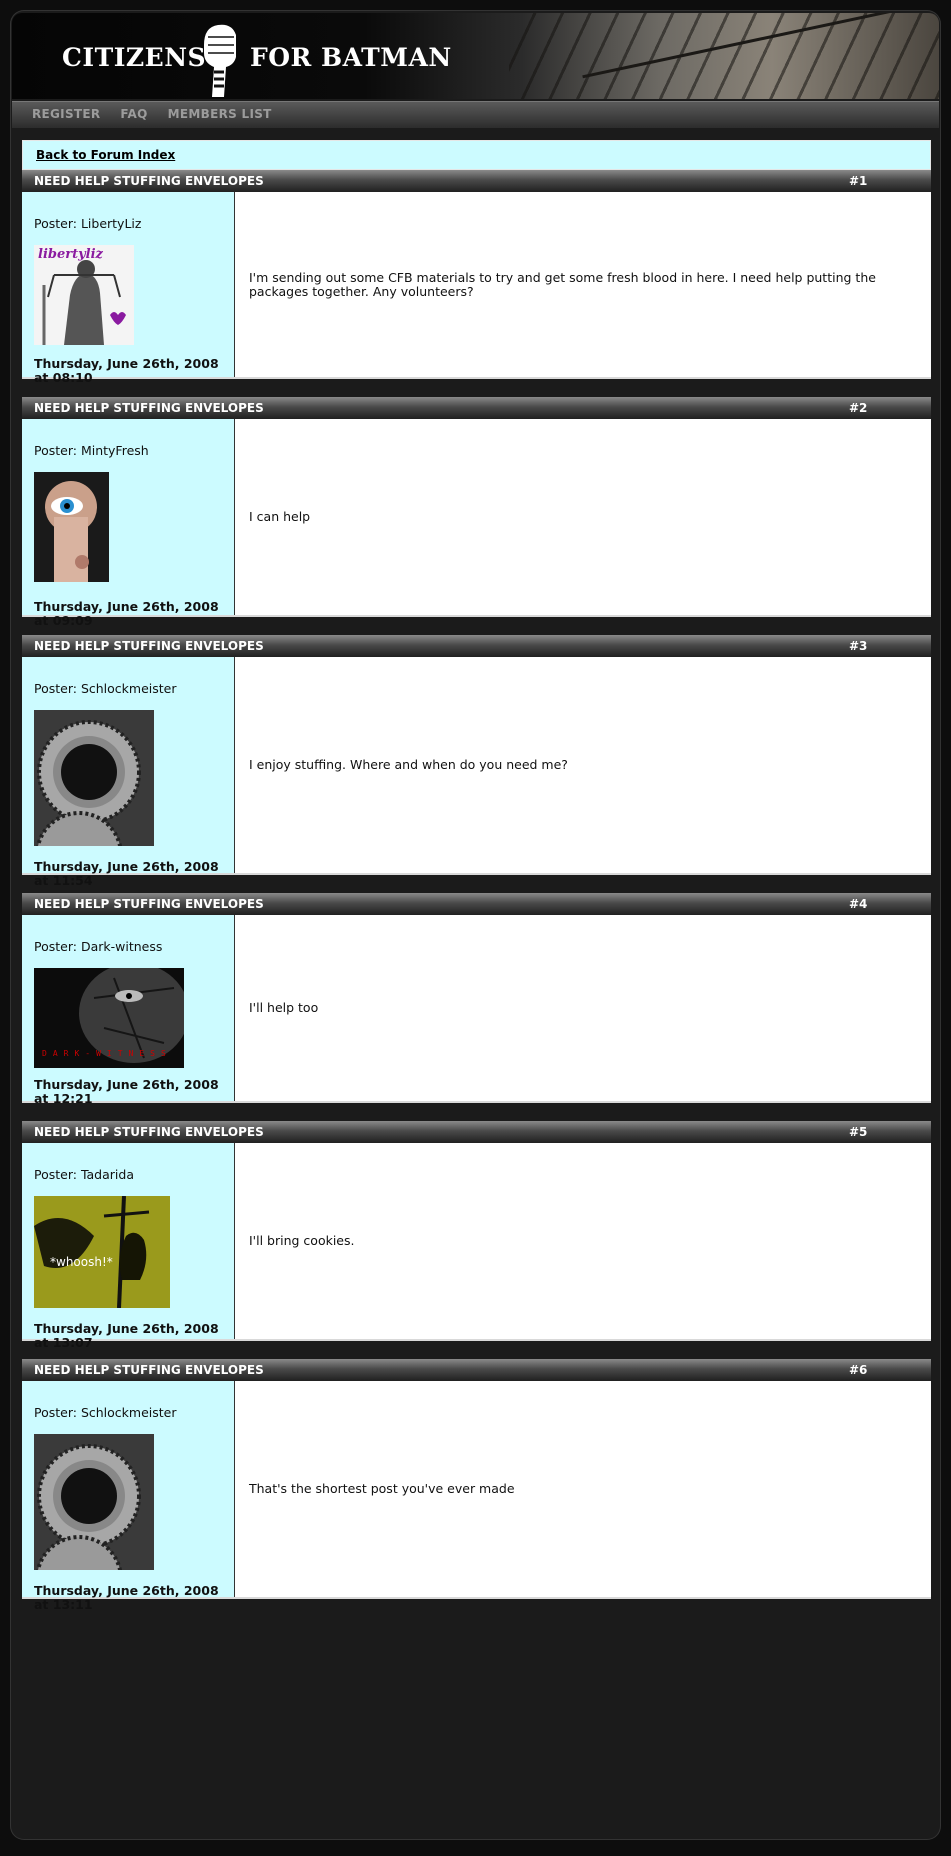  Describe the element at coordinates (858, 1132) in the screenshot. I see `post-number: #5` at that location.